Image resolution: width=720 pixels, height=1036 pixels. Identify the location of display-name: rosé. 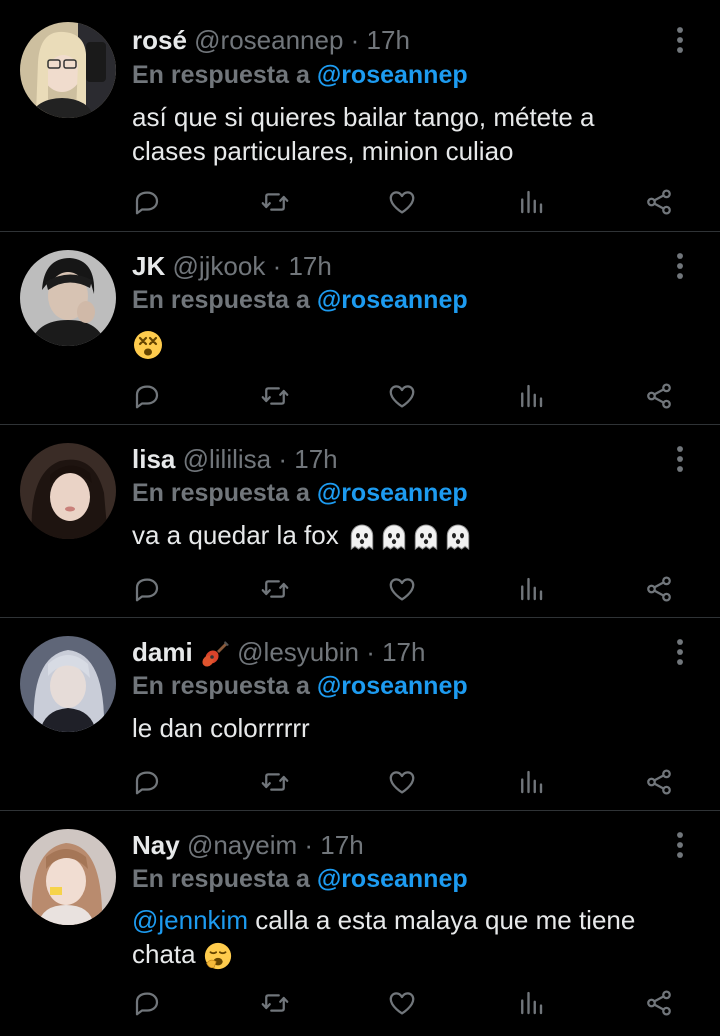
(159, 40).